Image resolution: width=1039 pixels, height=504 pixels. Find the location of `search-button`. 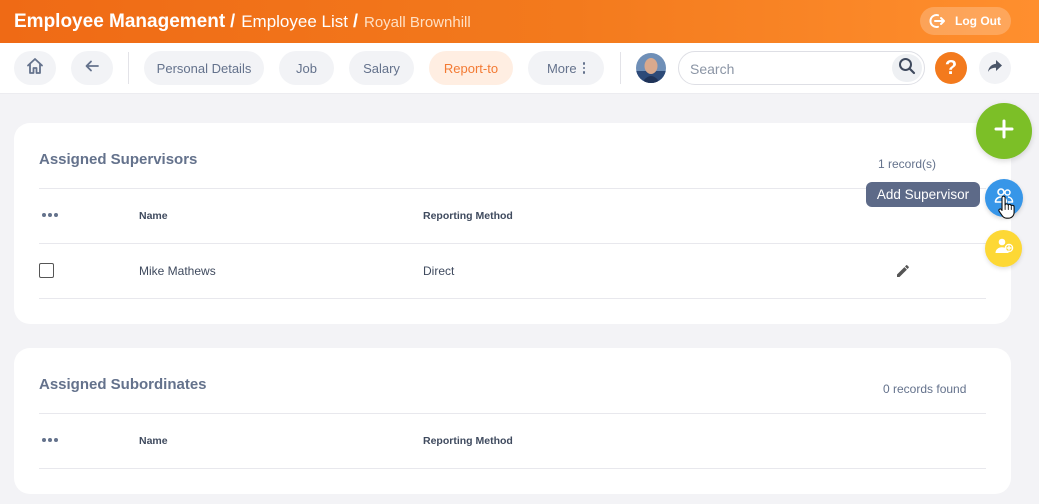

search-button is located at coordinates (907, 68).